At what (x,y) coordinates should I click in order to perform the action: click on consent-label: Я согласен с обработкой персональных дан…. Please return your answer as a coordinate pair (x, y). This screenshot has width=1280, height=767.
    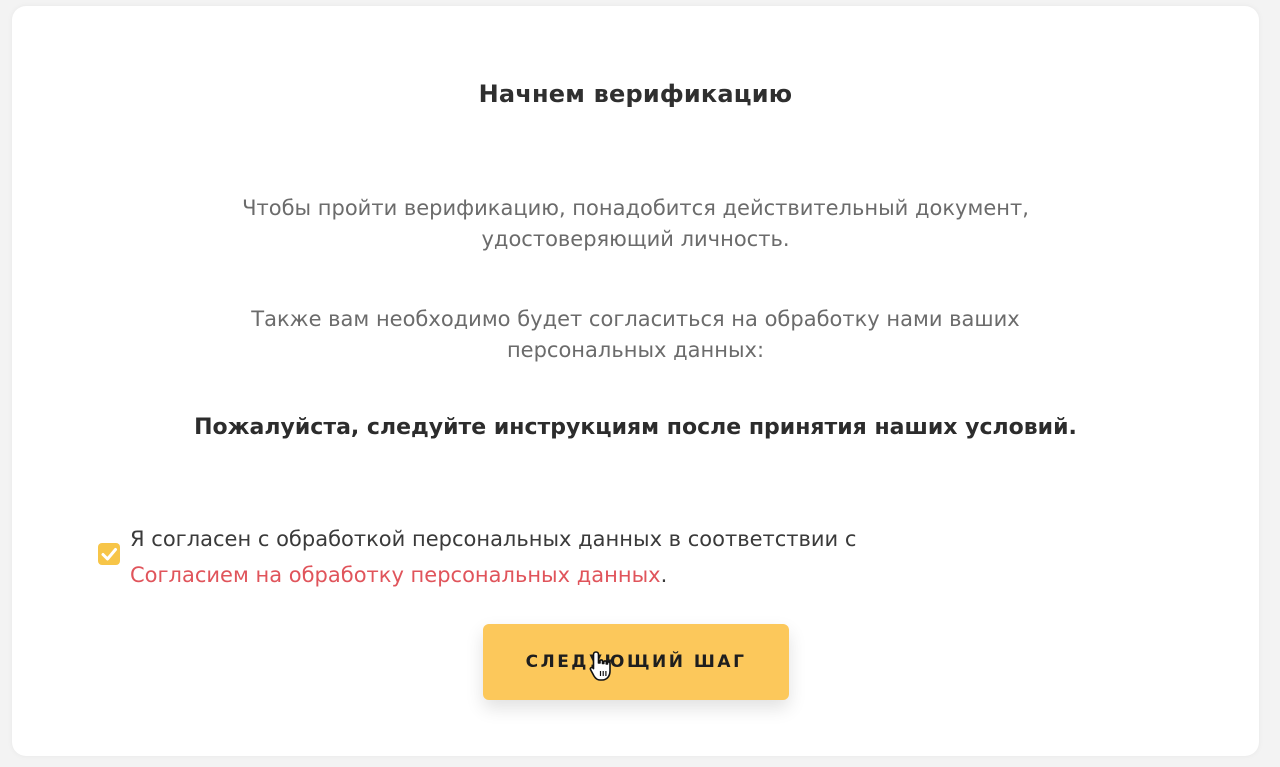
    Looking at the image, I should click on (605, 557).